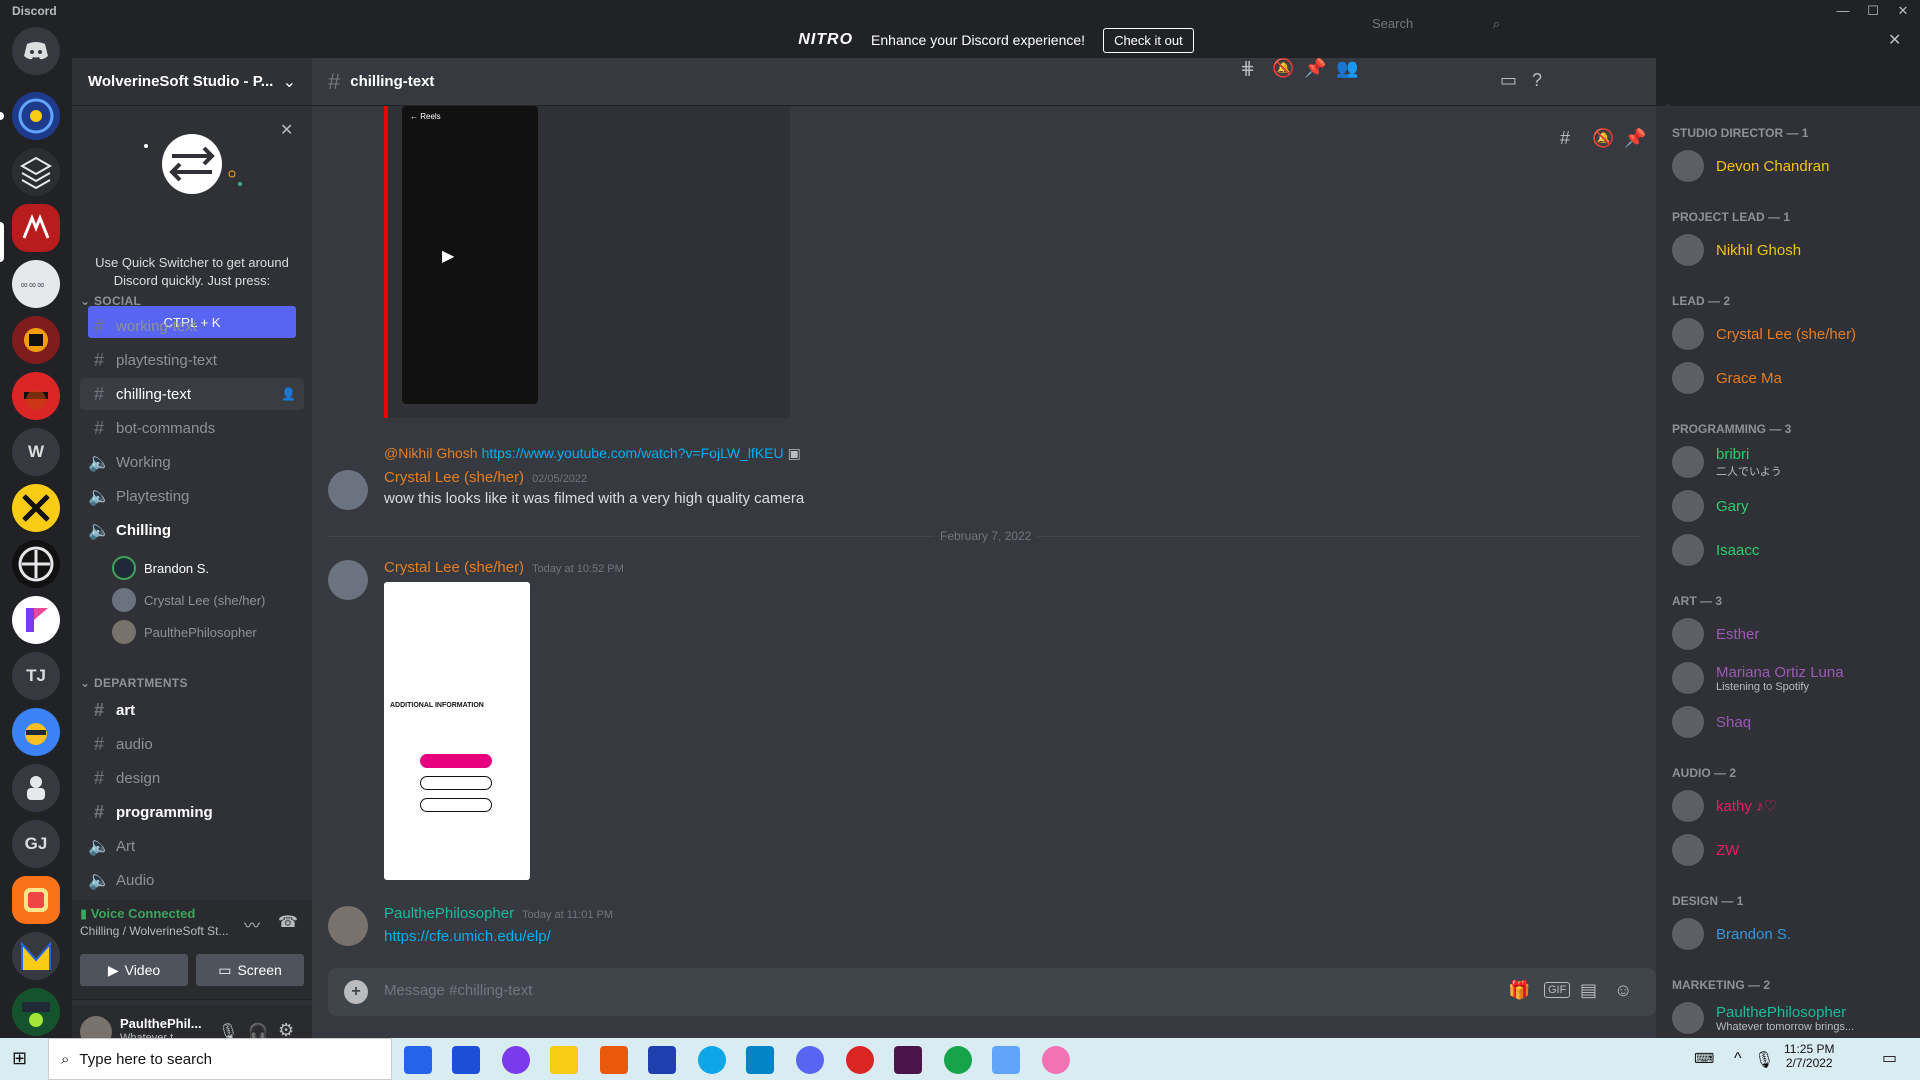  Describe the element at coordinates (188, 600) in the screenshot. I see `voice-user: Crystal Lee (she/her)` at that location.